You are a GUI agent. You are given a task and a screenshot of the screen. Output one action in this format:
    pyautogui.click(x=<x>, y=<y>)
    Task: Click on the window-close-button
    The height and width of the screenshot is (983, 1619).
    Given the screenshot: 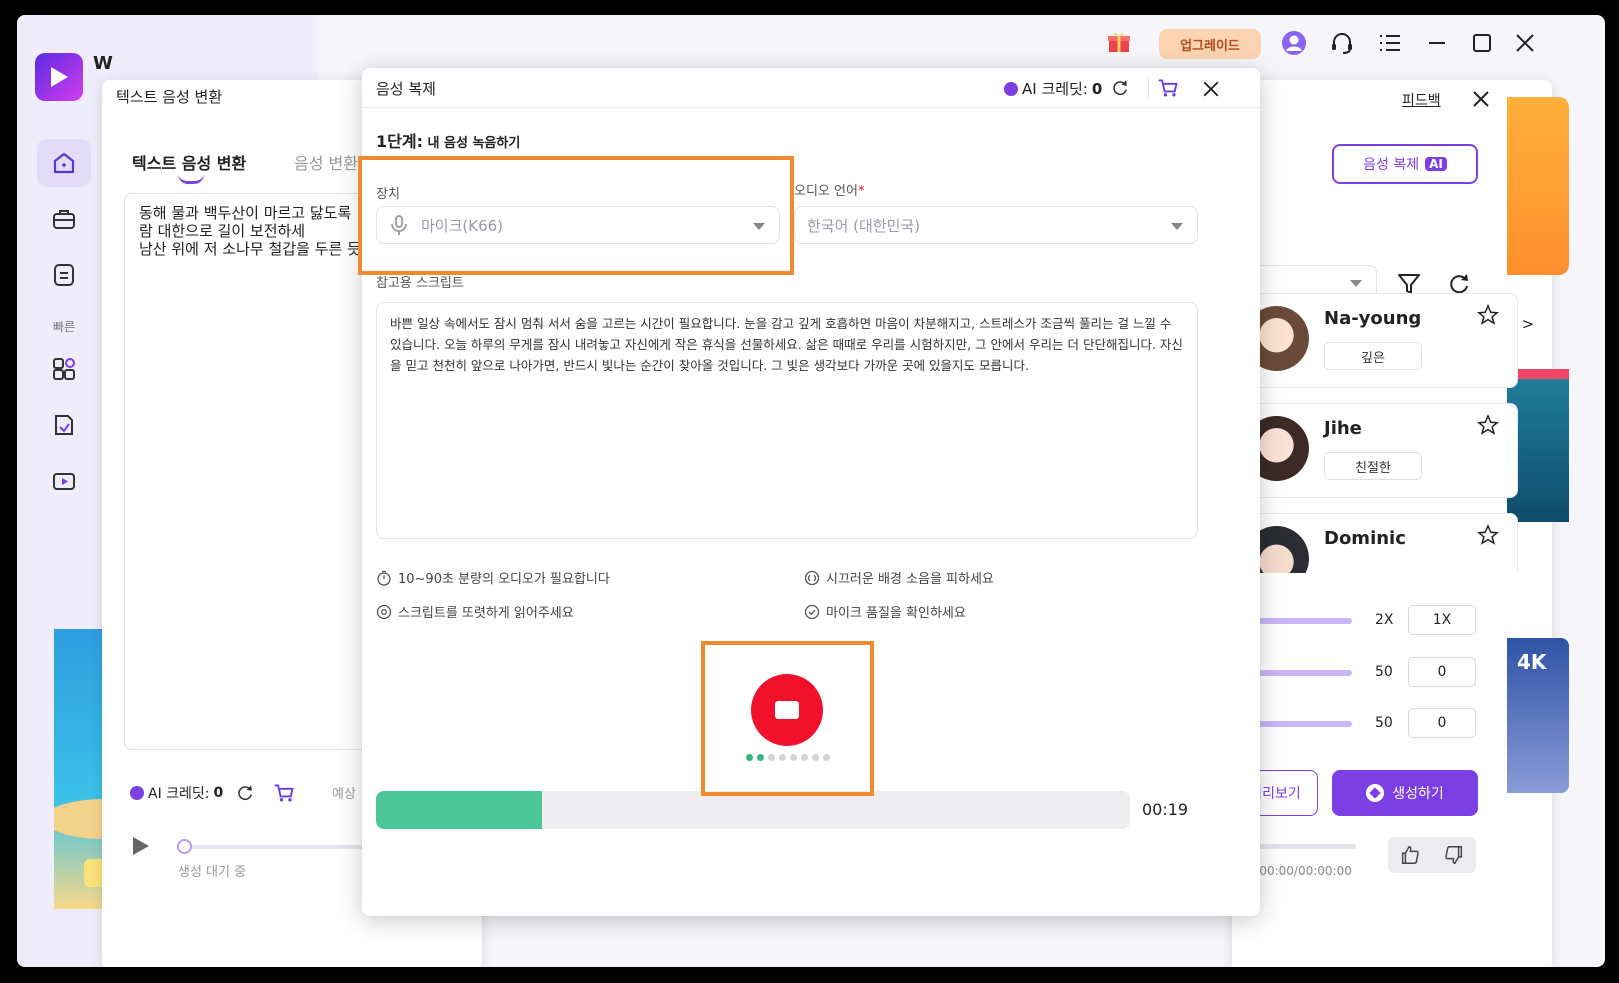 What is the action you would take?
    pyautogui.click(x=1525, y=43)
    